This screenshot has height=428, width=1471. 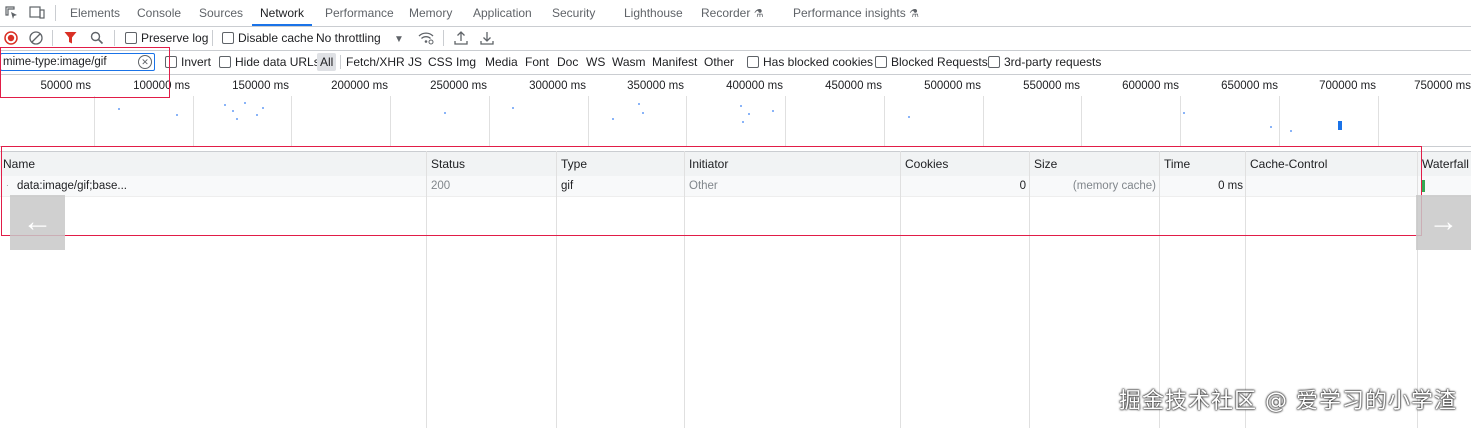 What do you see at coordinates (225, 62) in the screenshot?
I see `hide-data-urls-checkbox` at bounding box center [225, 62].